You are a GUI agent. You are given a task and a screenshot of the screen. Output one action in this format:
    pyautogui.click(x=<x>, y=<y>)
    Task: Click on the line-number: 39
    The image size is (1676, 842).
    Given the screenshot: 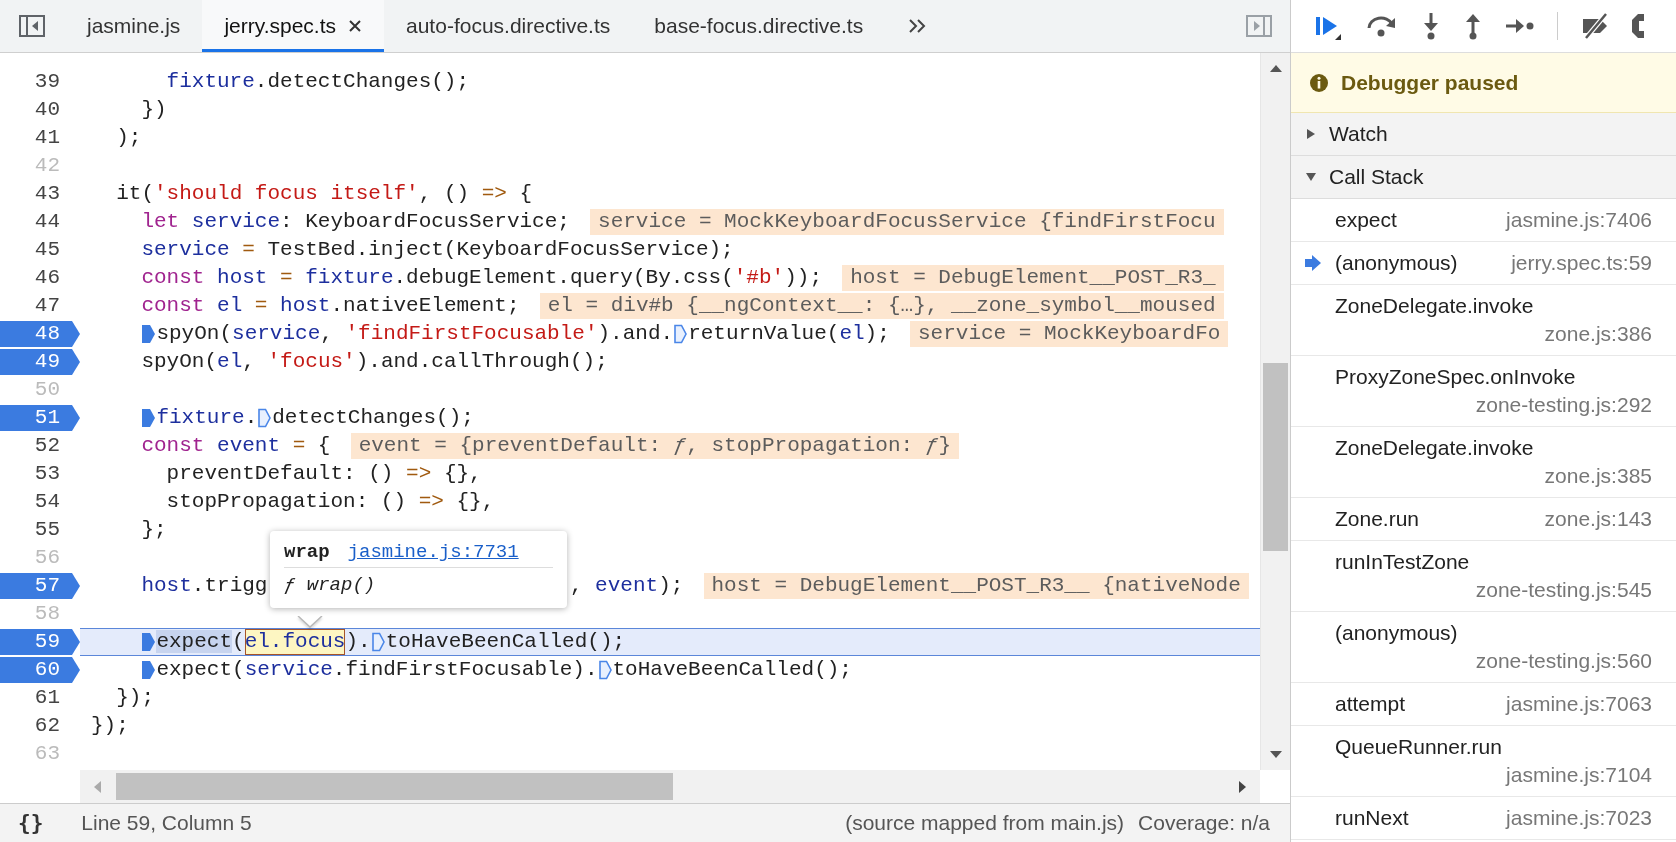 What is the action you would take?
    pyautogui.click(x=40, y=82)
    